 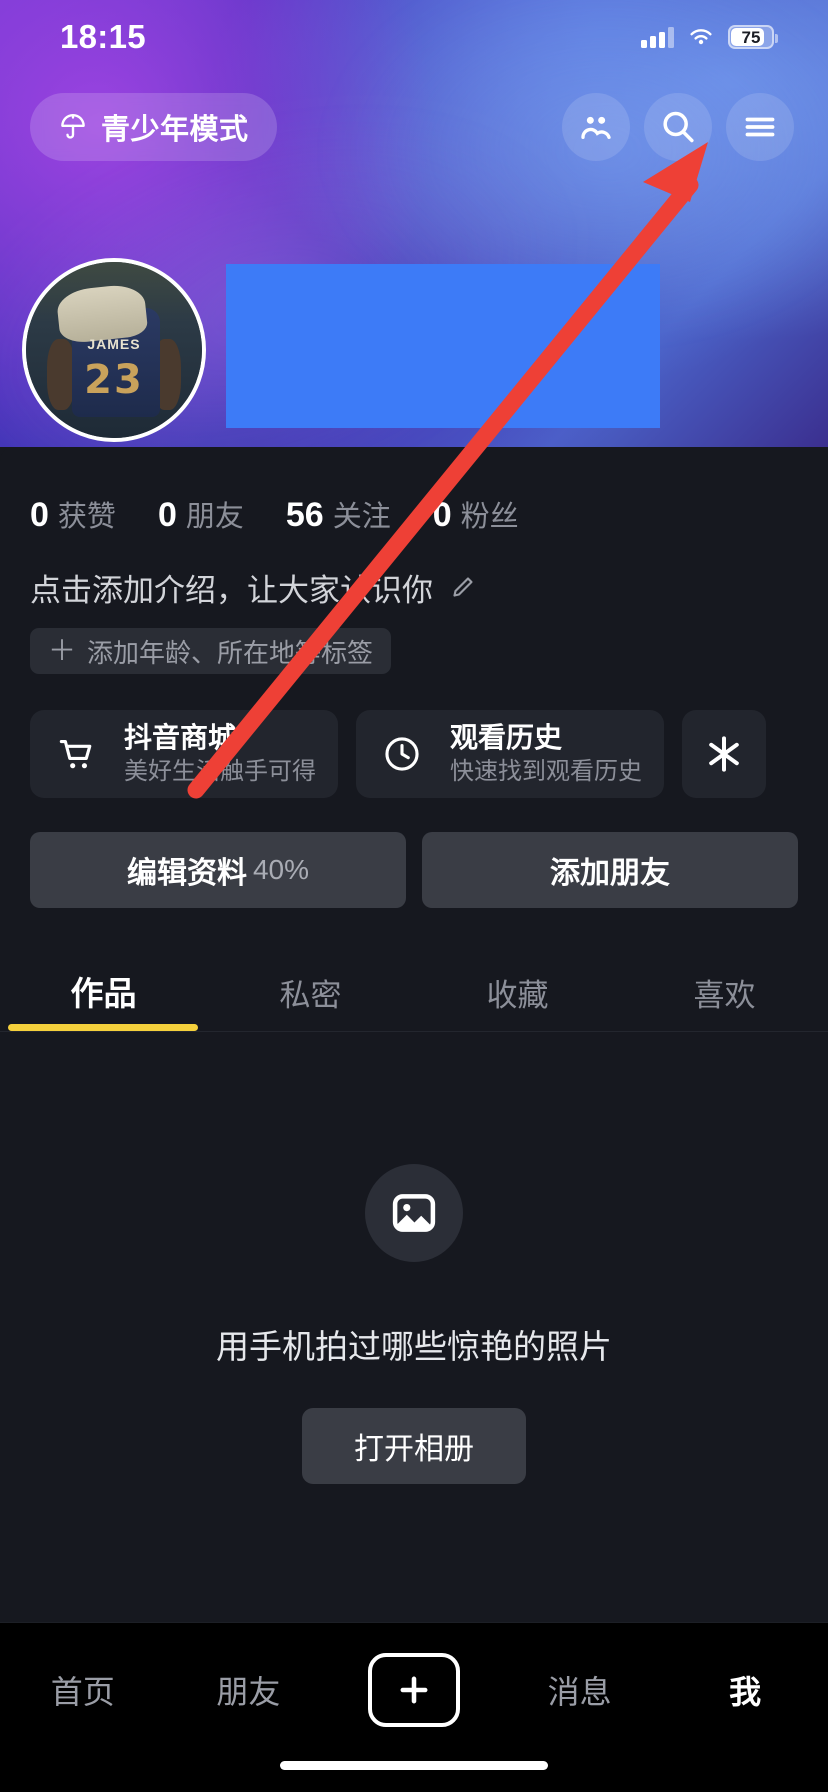 I want to click on edit-profile-percent: 40%, so click(x=281, y=869).